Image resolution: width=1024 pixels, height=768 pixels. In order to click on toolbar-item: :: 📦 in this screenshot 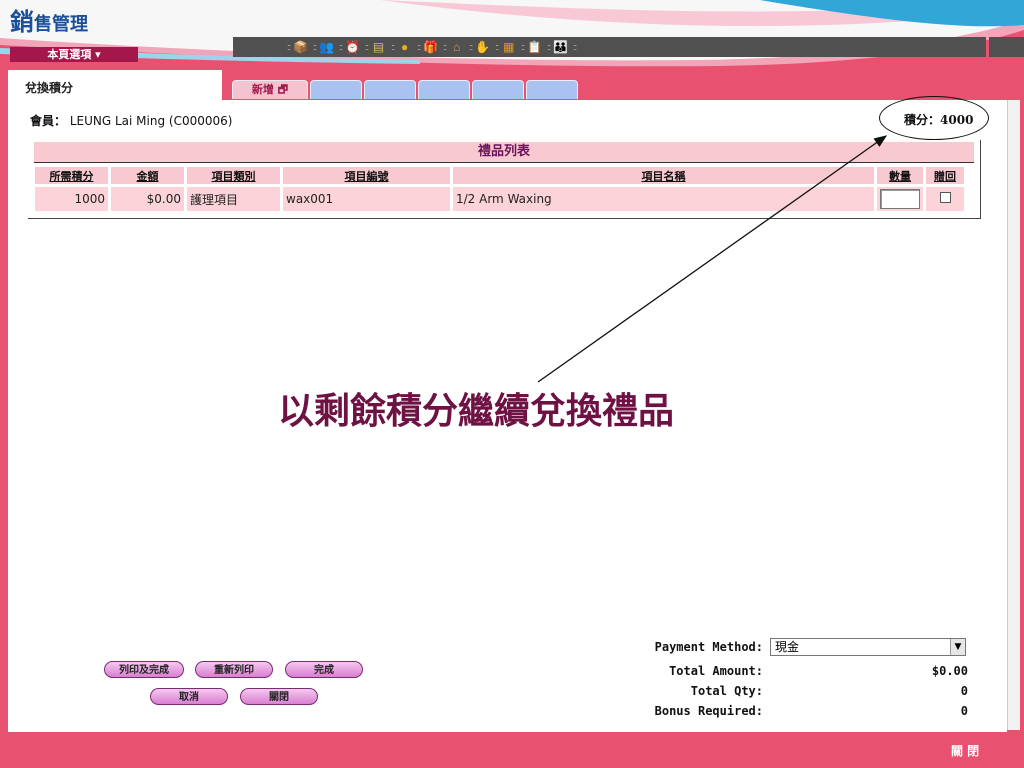, I will do `click(297, 47)`.